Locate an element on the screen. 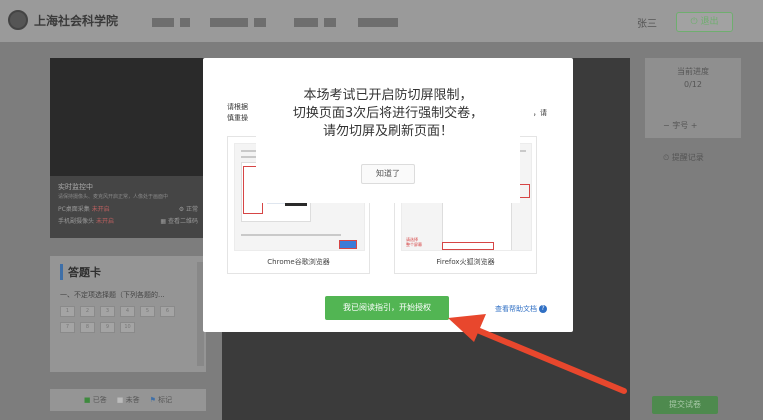 The image size is (763, 420). modal-intro: 请根据 慎重操 is located at coordinates (237, 113).